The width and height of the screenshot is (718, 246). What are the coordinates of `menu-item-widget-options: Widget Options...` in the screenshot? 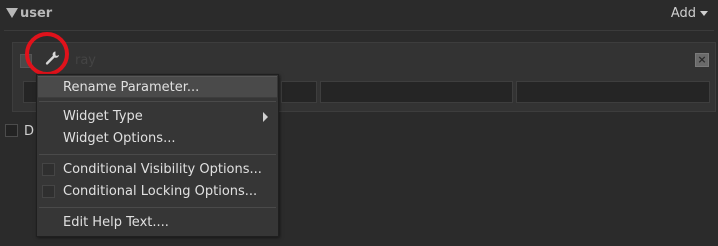 It's located at (157, 139).